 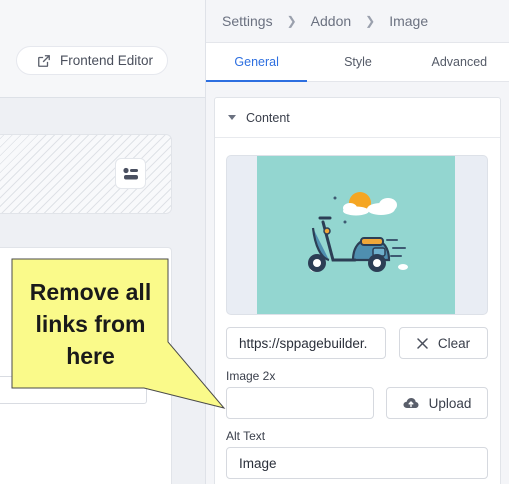 What do you see at coordinates (422, 343) in the screenshot?
I see `close-icon` at bounding box center [422, 343].